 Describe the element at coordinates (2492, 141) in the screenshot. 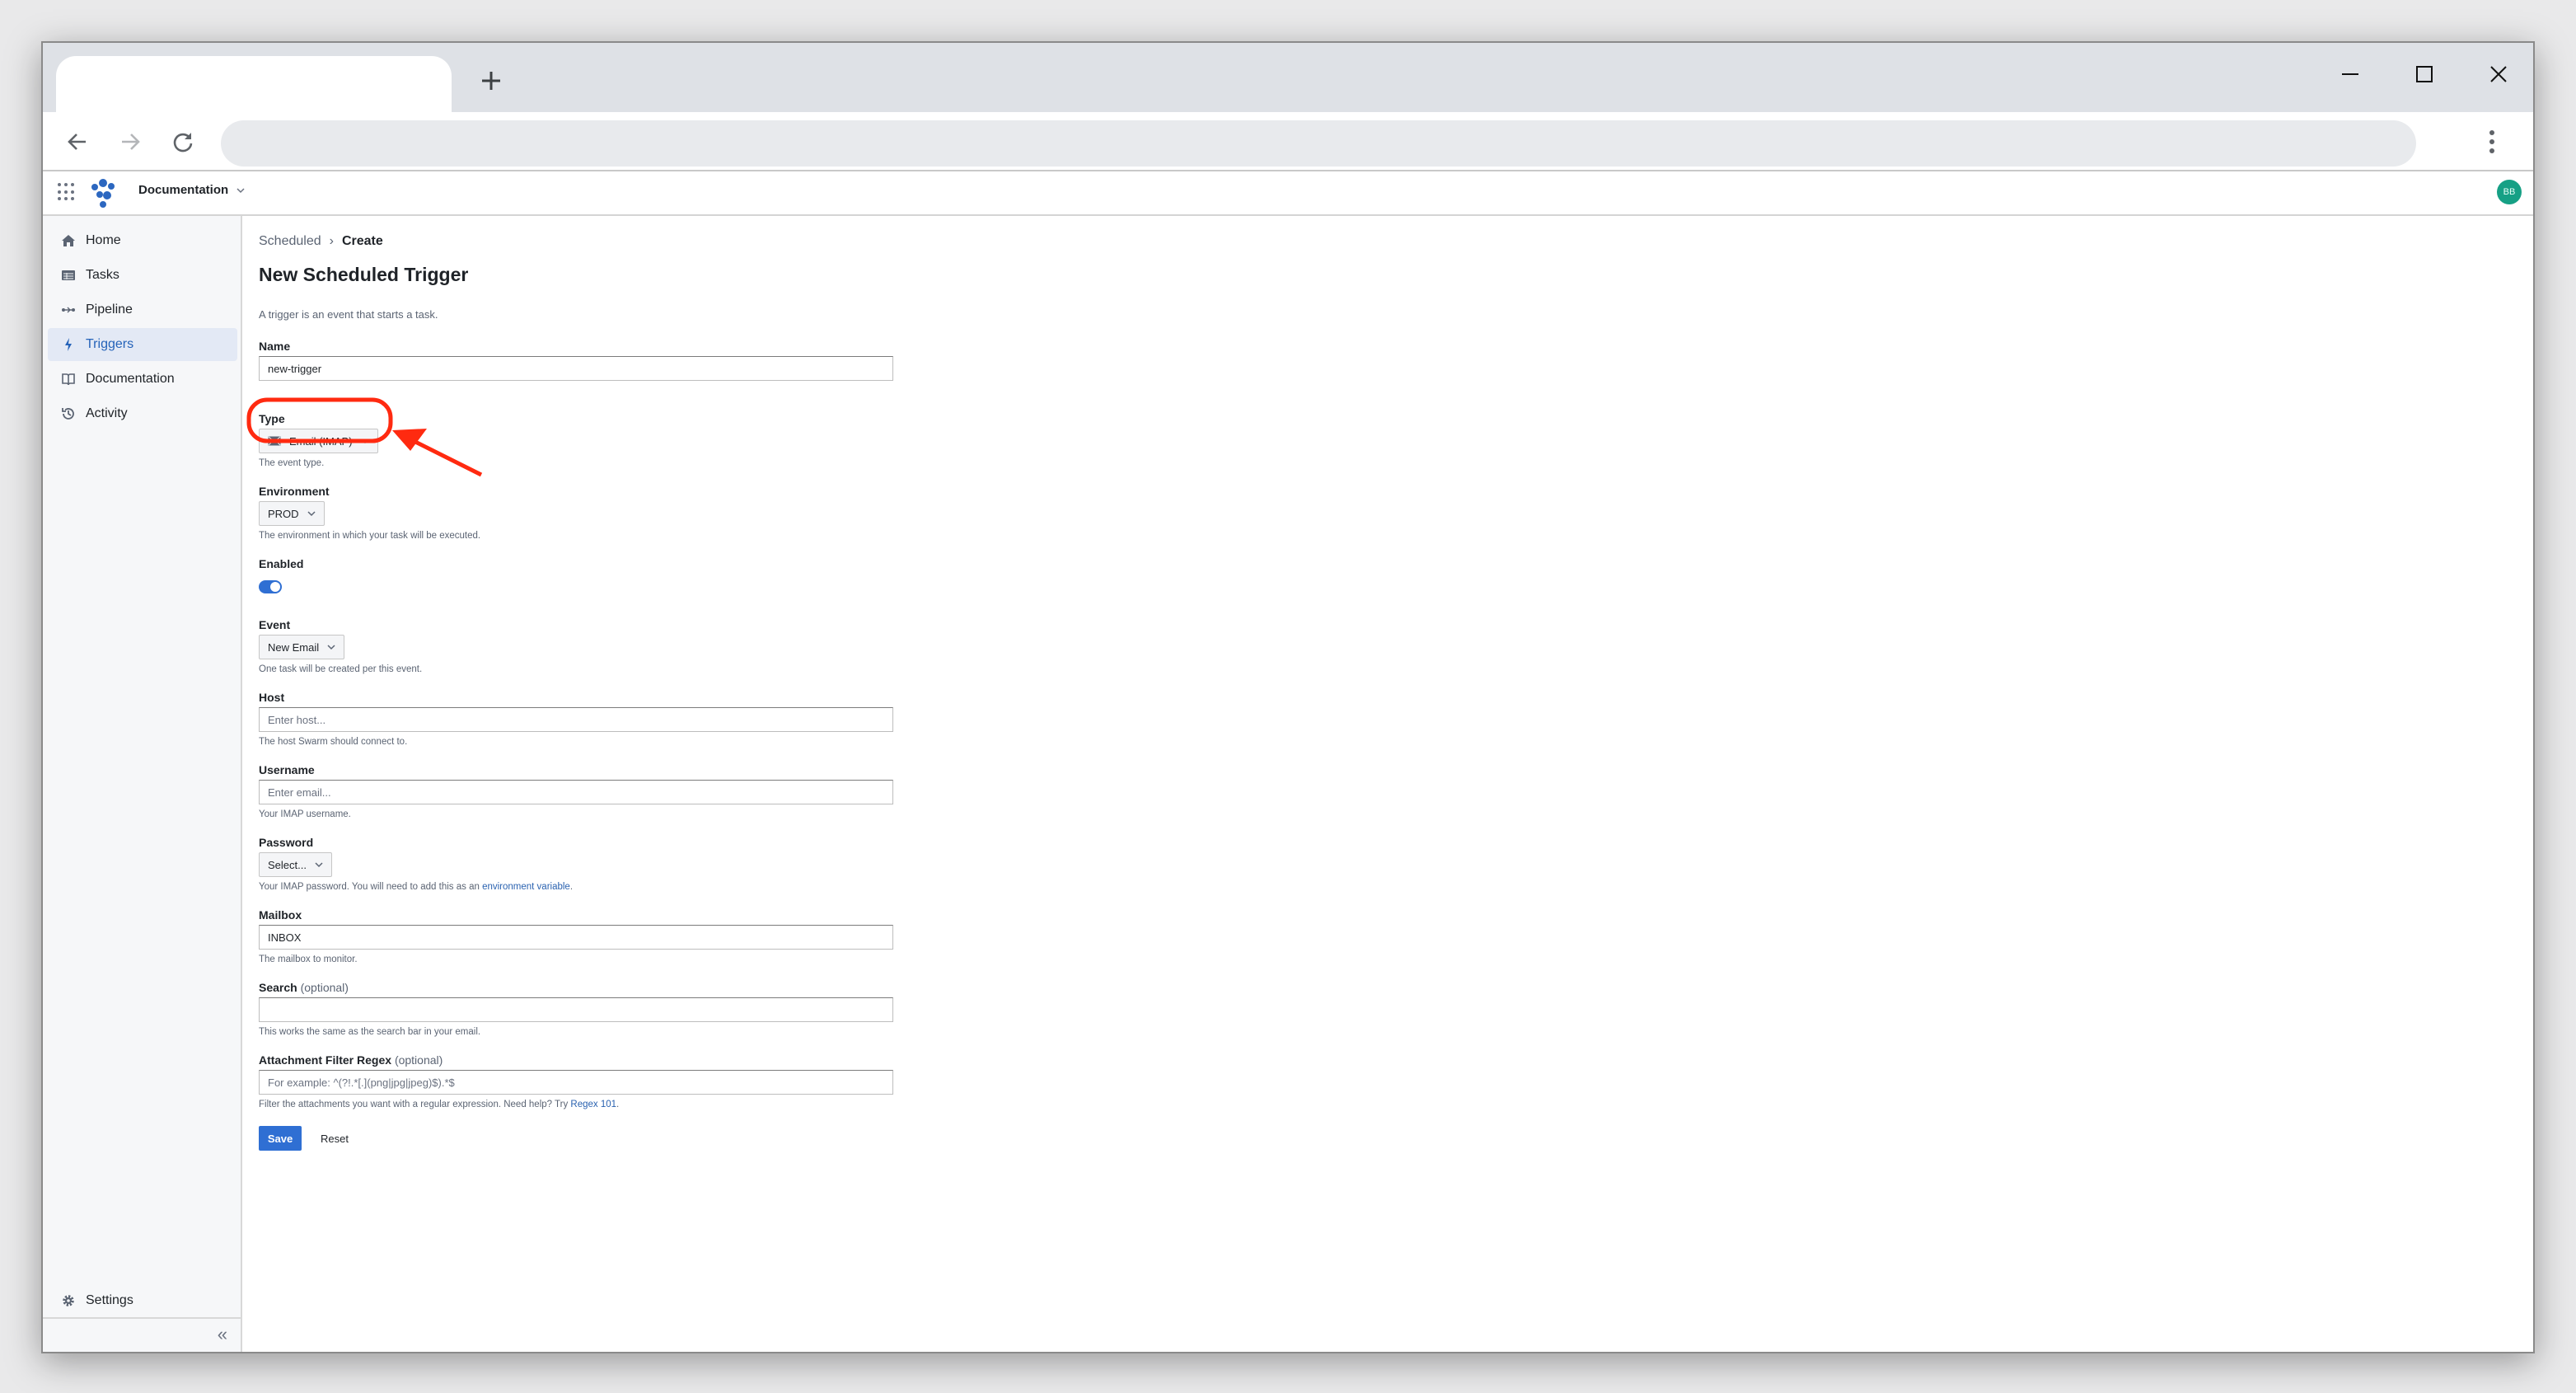

I see `kebab-menu-icon` at that location.